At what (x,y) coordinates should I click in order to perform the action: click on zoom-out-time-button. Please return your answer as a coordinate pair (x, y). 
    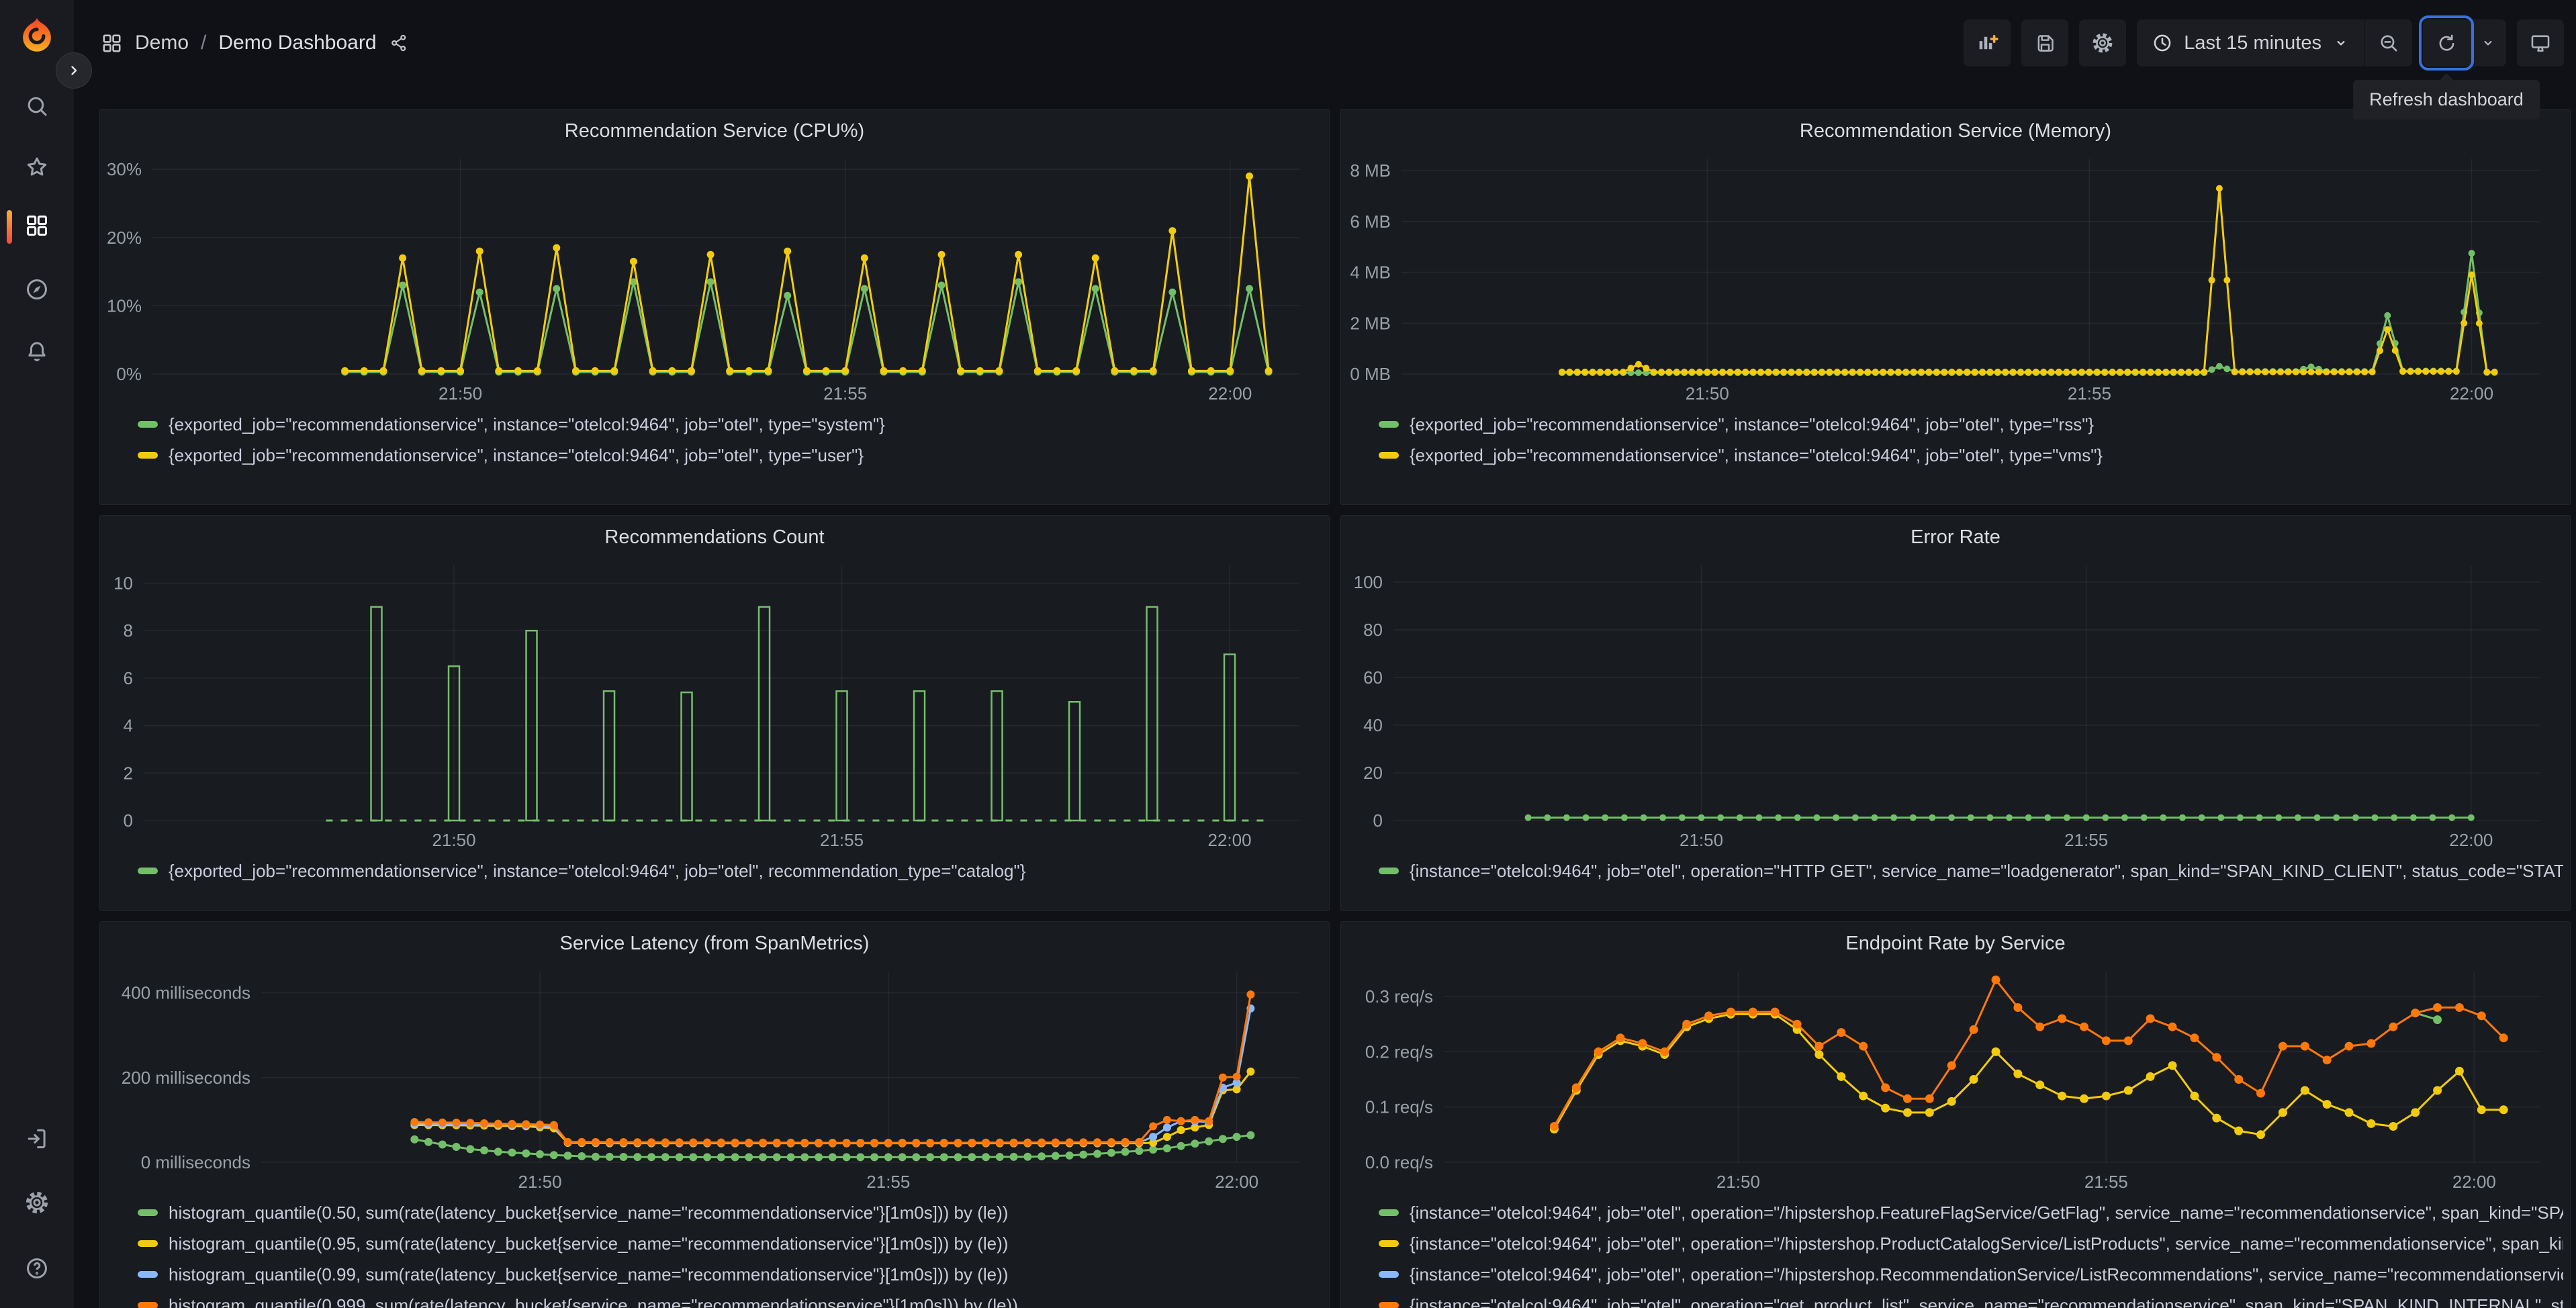
    Looking at the image, I should click on (2388, 43).